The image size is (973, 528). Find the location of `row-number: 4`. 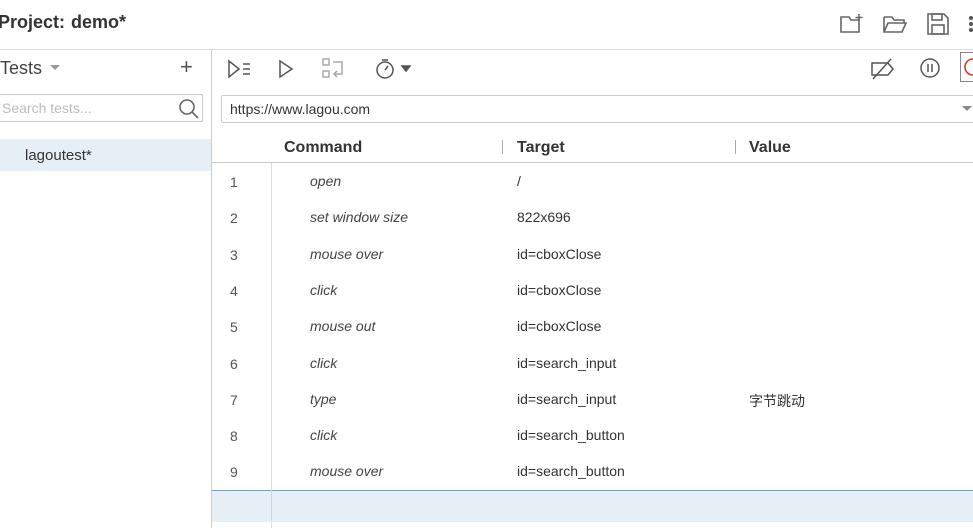

row-number: 4 is located at coordinates (234, 290).